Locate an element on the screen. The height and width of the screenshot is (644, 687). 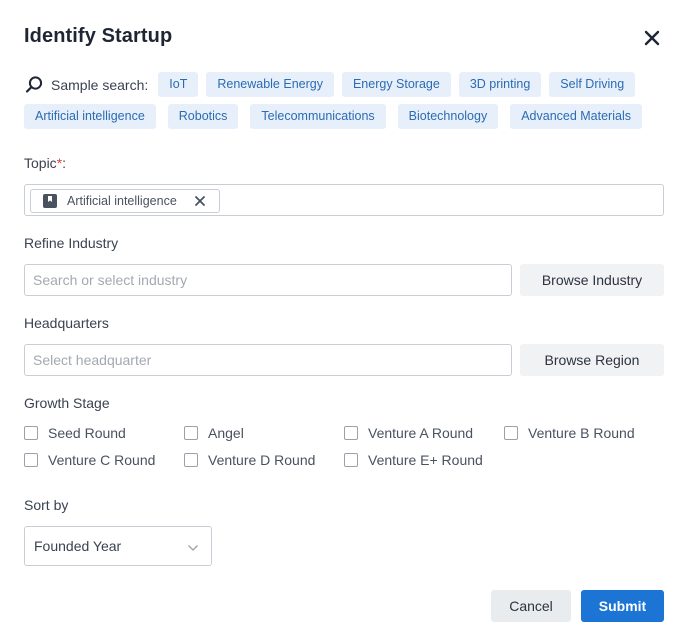
topic-tag-label: Artificial intelligence is located at coordinates (122, 201).